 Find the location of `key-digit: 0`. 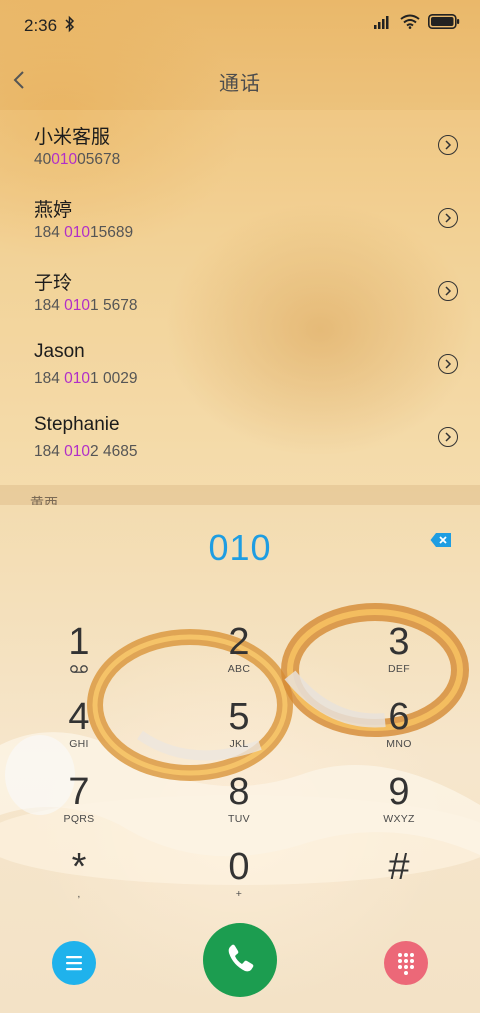

key-digit: 0 is located at coordinates (239, 867).